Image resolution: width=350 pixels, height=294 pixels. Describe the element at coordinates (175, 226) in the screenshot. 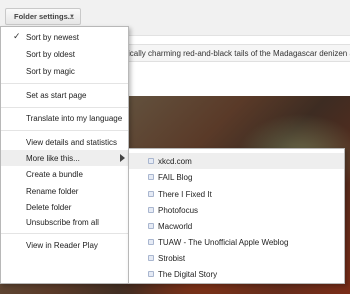

I see `submenu-item-label: Macworld` at that location.